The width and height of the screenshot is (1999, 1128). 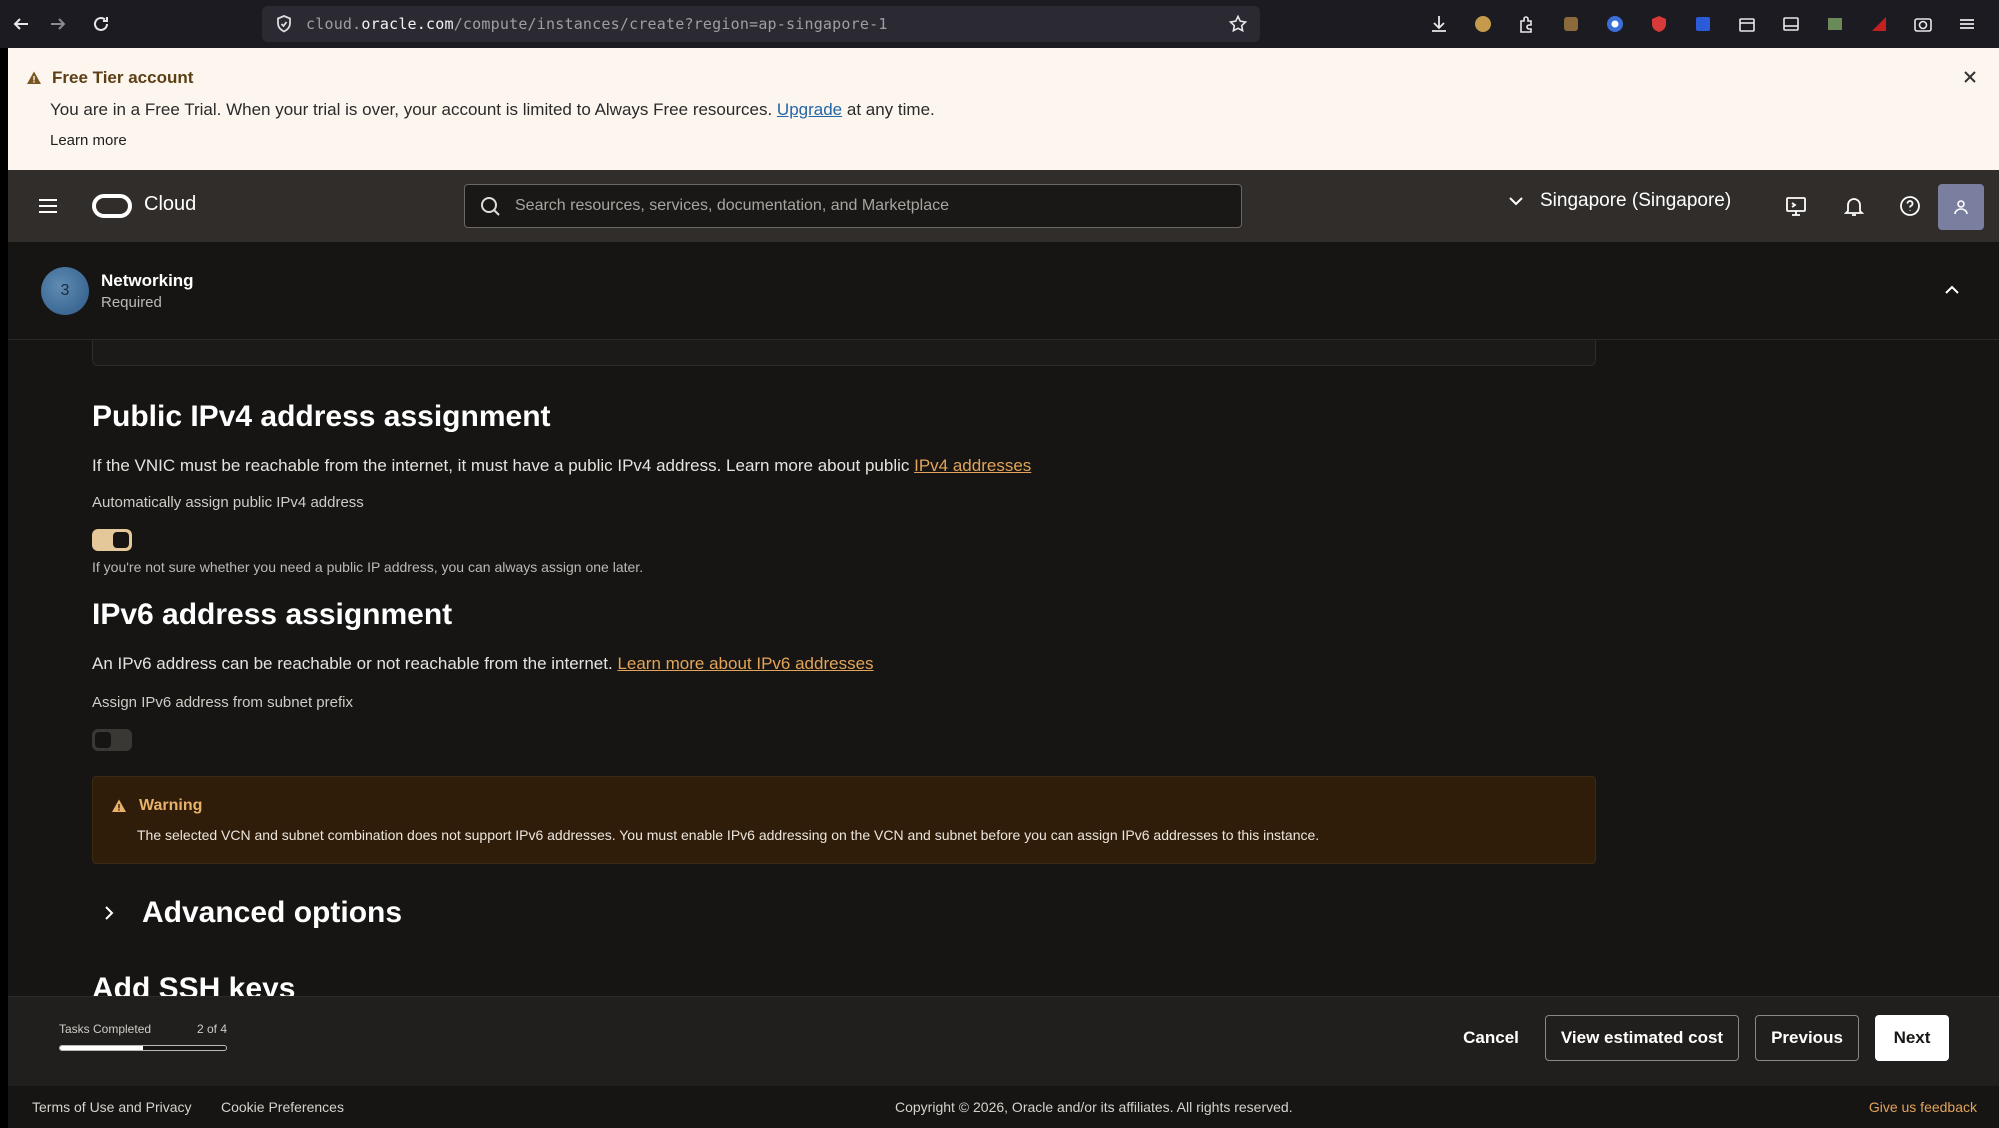 What do you see at coordinates (972, 465) in the screenshot?
I see `ipv4-addresses-link: IPv4 addresses` at bounding box center [972, 465].